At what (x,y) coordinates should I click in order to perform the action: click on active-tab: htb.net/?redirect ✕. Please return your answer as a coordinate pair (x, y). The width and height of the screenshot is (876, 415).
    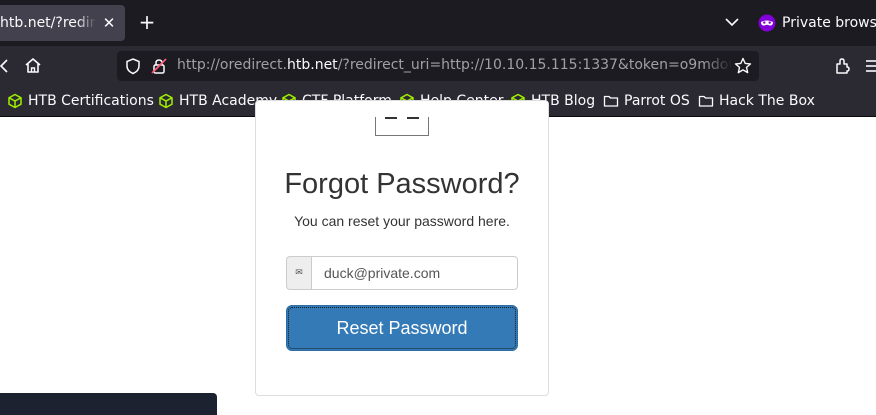
    Looking at the image, I should click on (62, 23).